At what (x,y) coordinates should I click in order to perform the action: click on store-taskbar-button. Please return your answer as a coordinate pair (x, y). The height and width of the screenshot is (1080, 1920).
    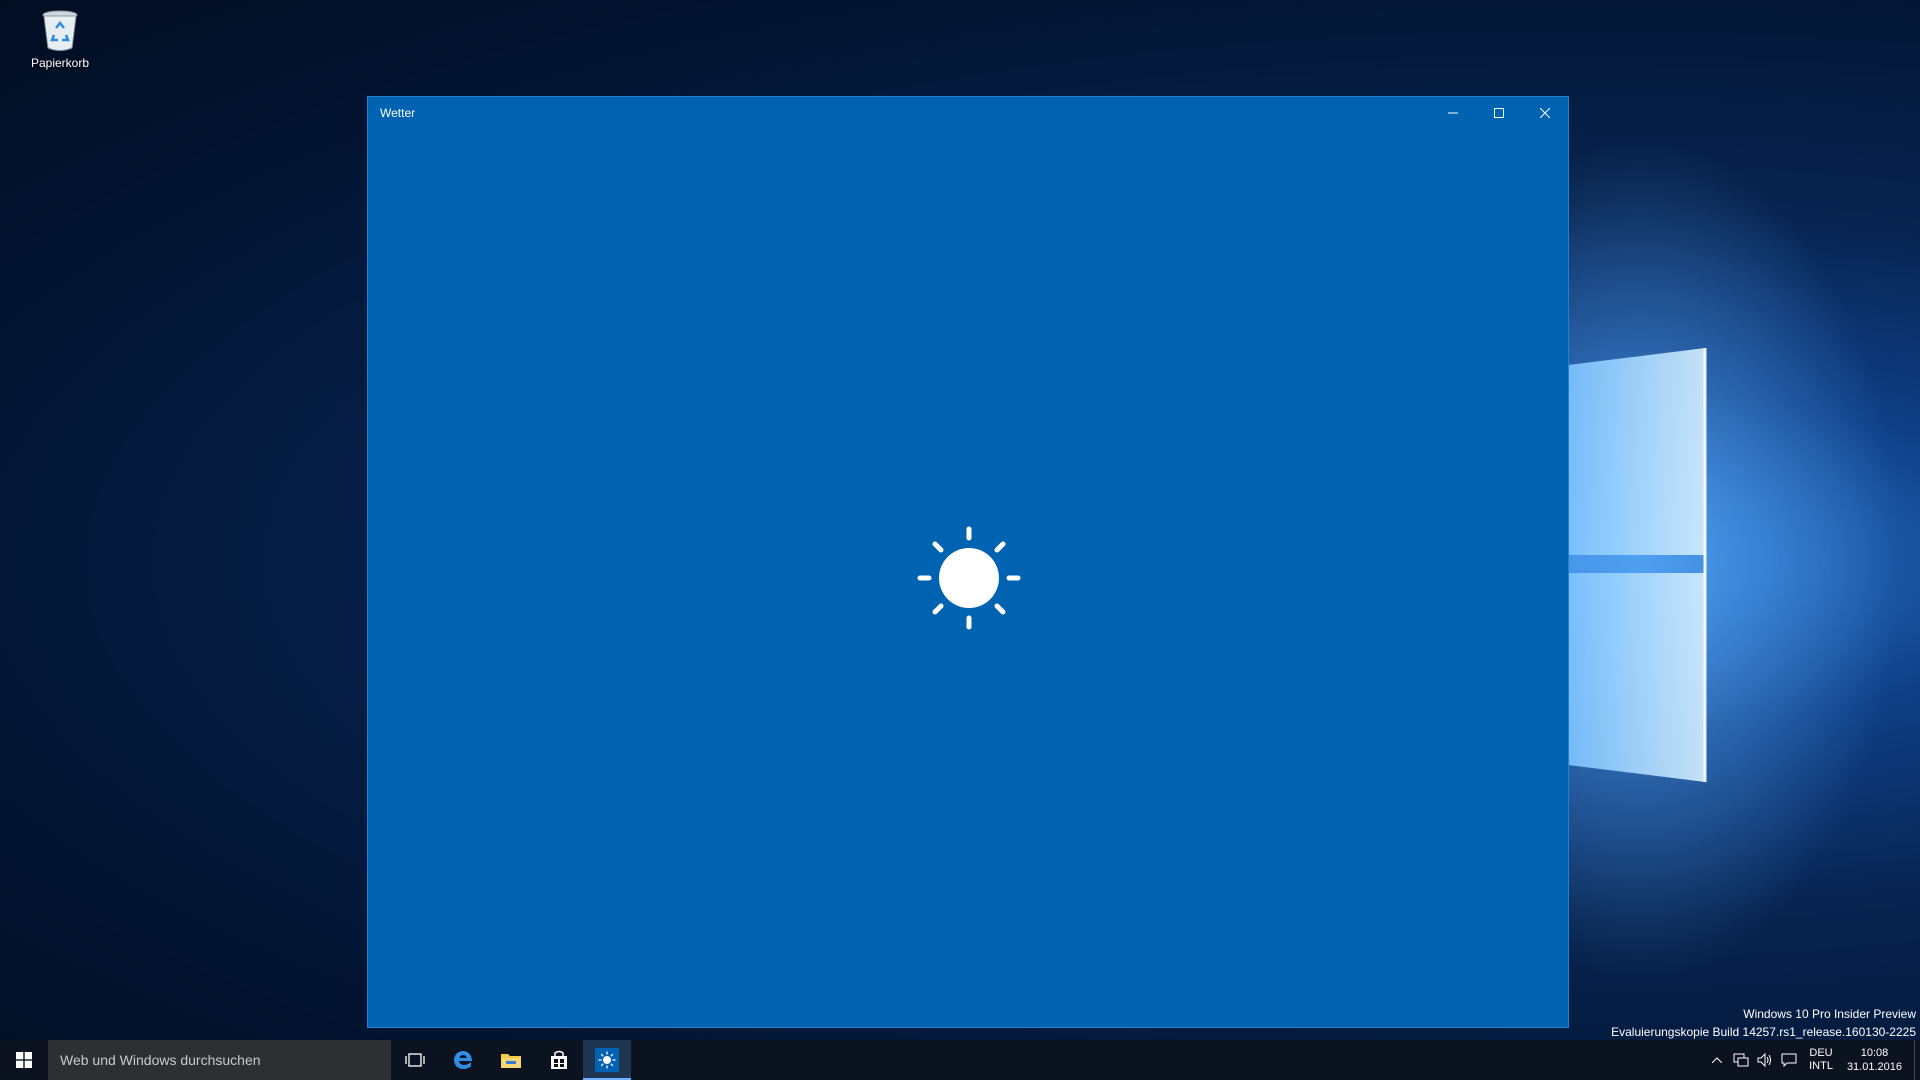
    Looking at the image, I should click on (559, 1060).